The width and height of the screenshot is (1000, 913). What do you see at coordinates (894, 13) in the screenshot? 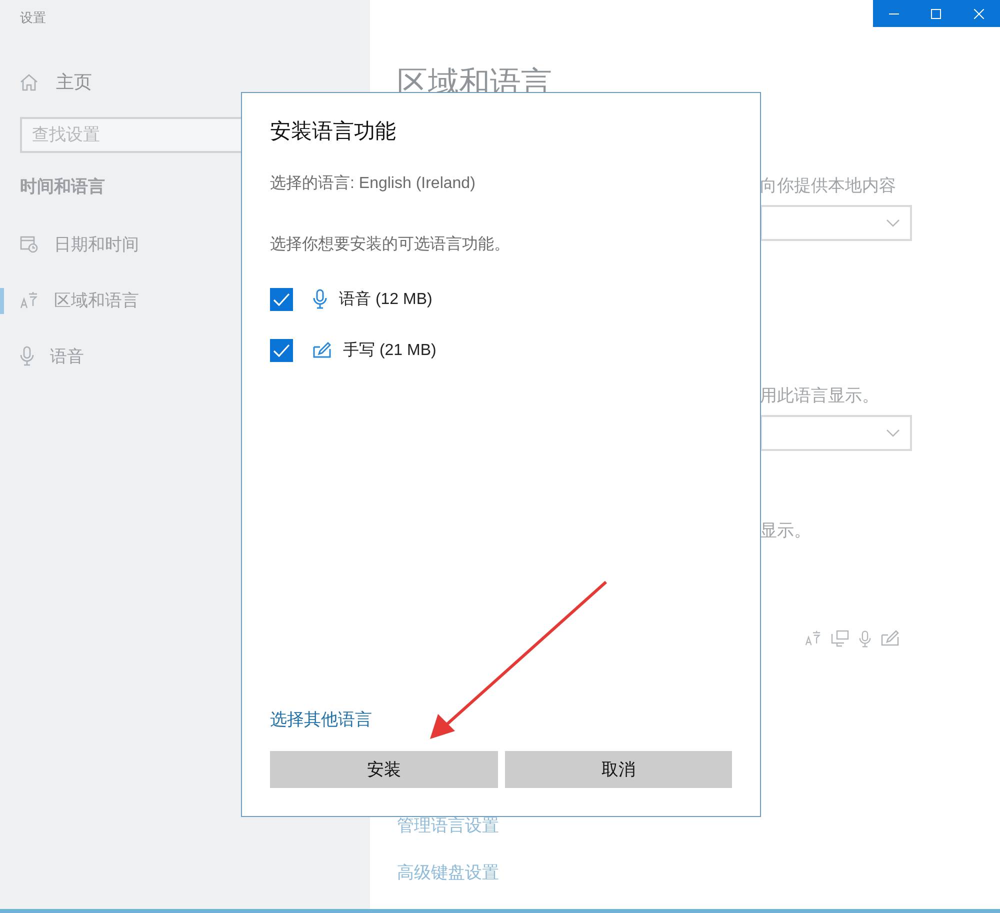
I see `minimize-icon` at bounding box center [894, 13].